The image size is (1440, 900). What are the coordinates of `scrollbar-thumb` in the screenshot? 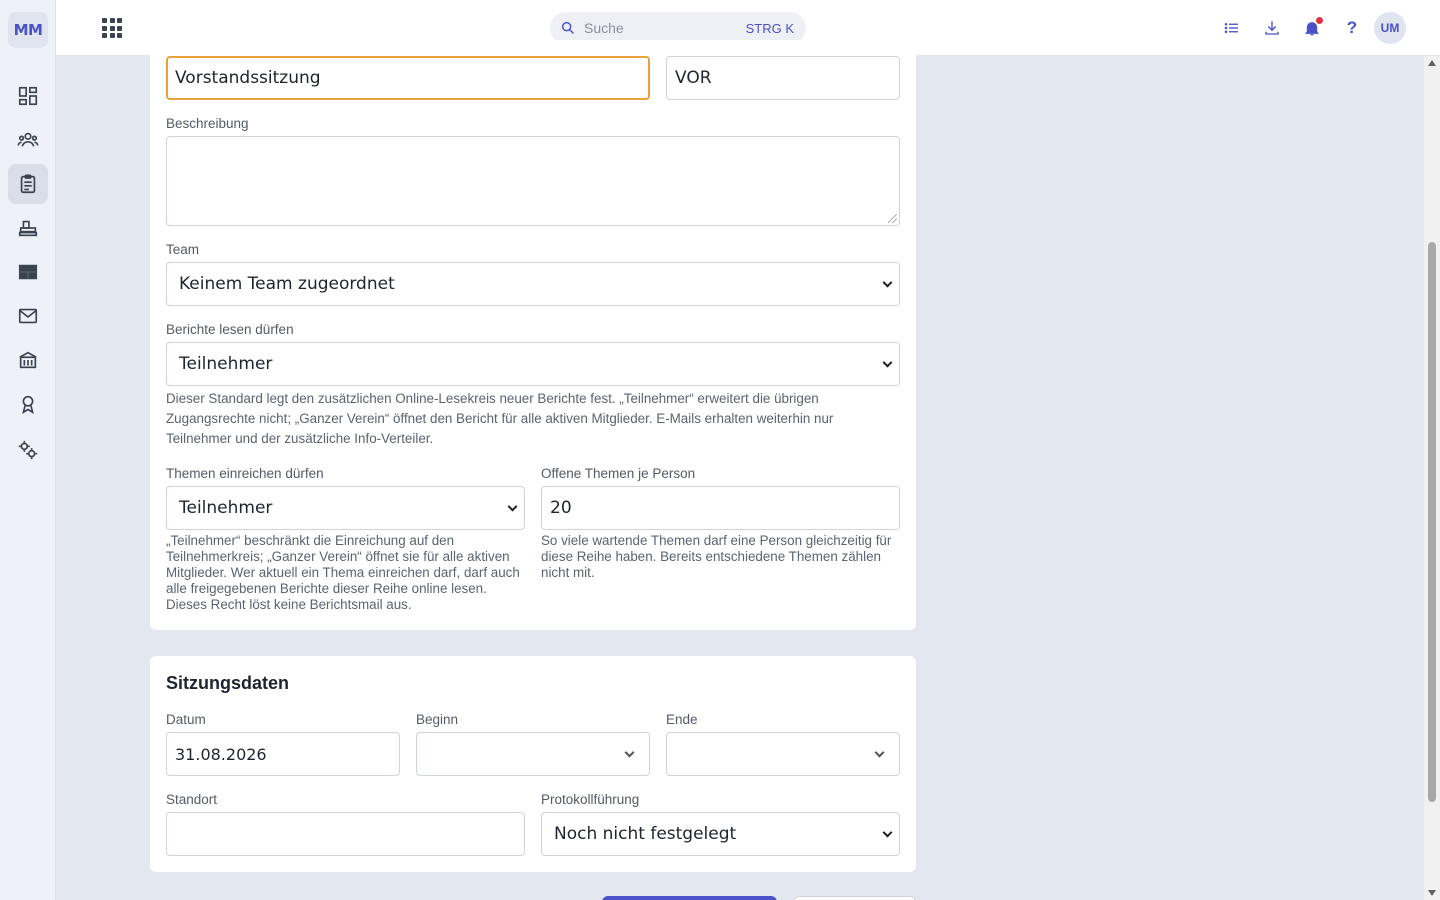 It's located at (1432, 522).